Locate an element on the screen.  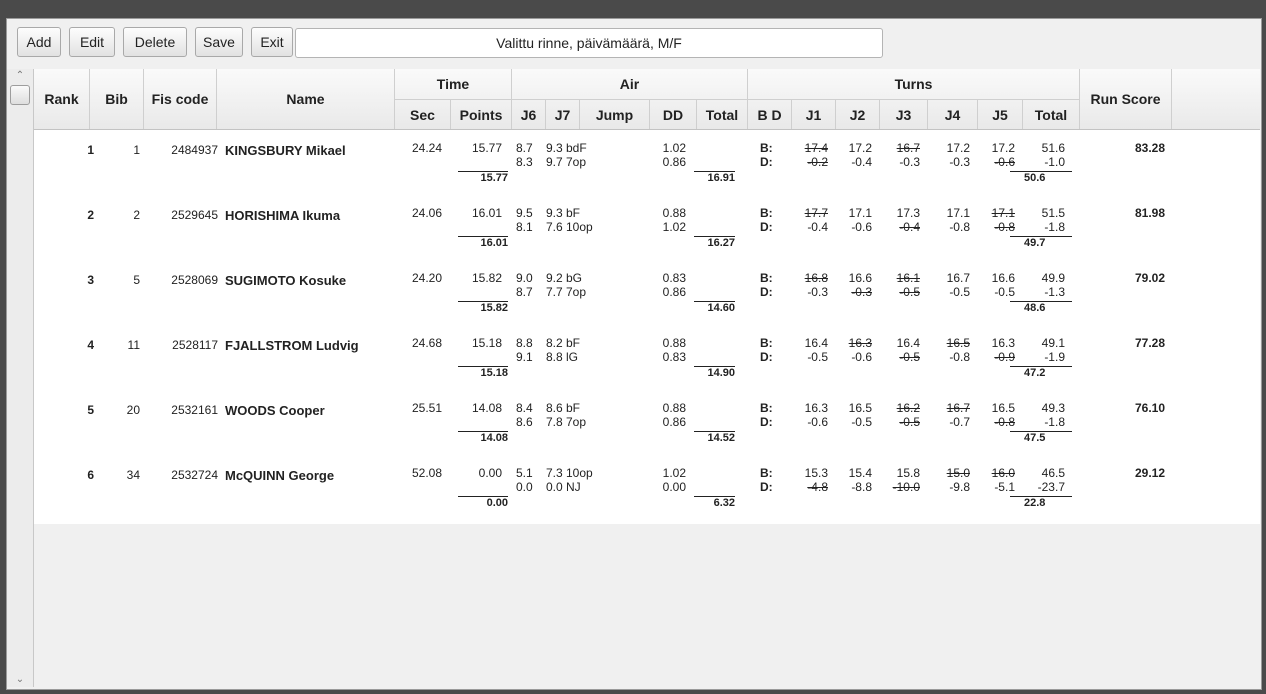
header-air-total: Total is located at coordinates (722, 114).